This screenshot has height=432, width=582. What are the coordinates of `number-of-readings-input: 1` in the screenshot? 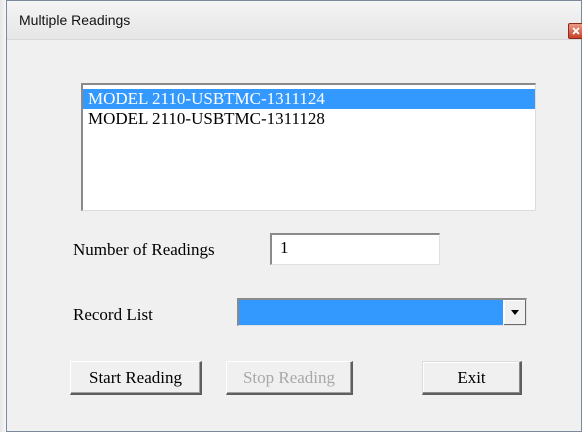 It's located at (355, 249).